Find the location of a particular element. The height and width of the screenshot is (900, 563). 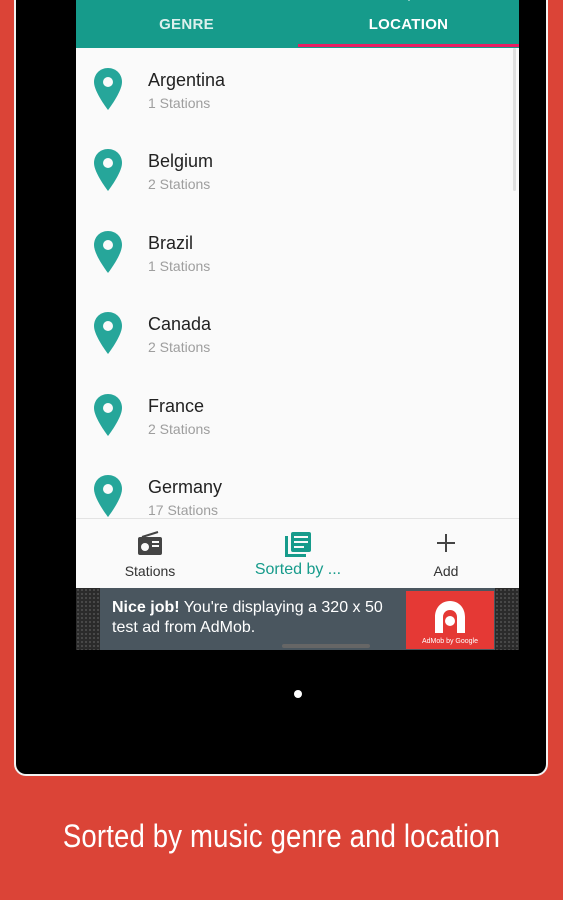

tab-genre-label: GENRE is located at coordinates (186, 24).